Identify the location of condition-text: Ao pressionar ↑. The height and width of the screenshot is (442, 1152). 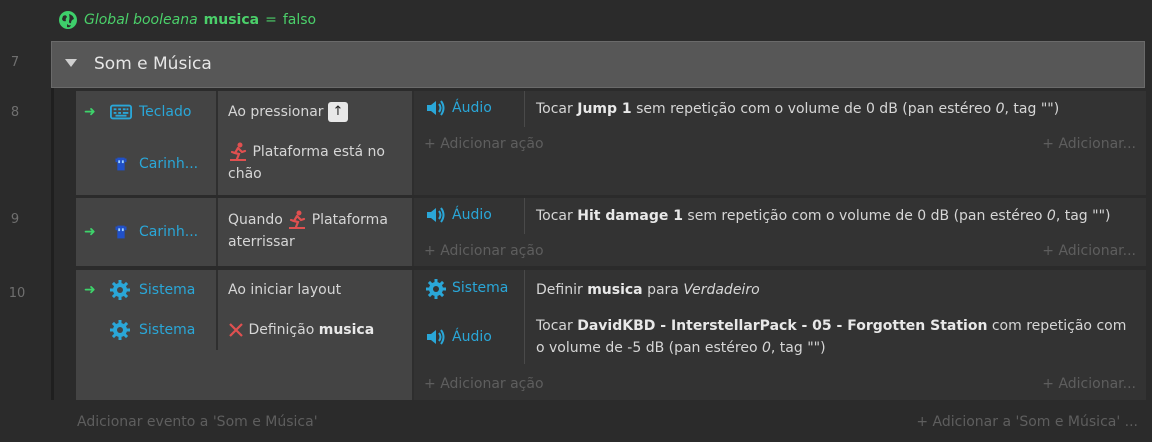
(317, 112).